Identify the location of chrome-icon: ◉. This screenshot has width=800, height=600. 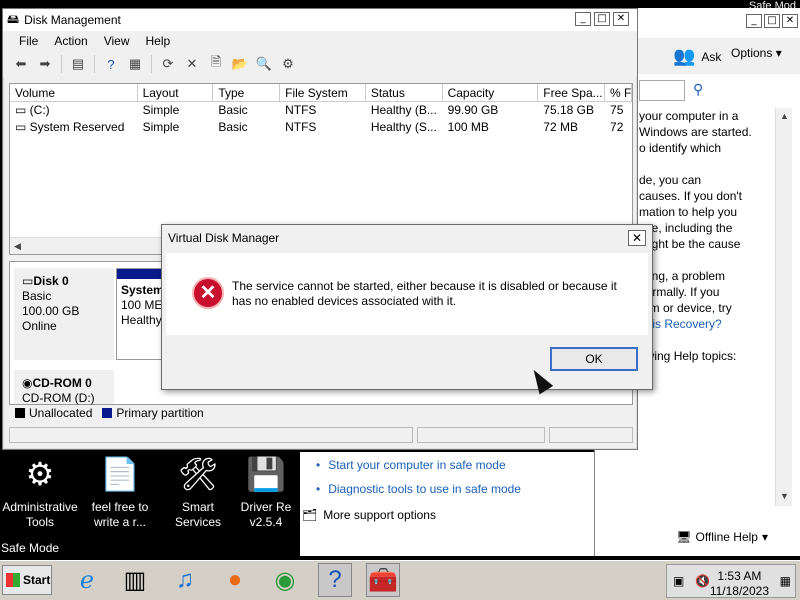
(285, 580).